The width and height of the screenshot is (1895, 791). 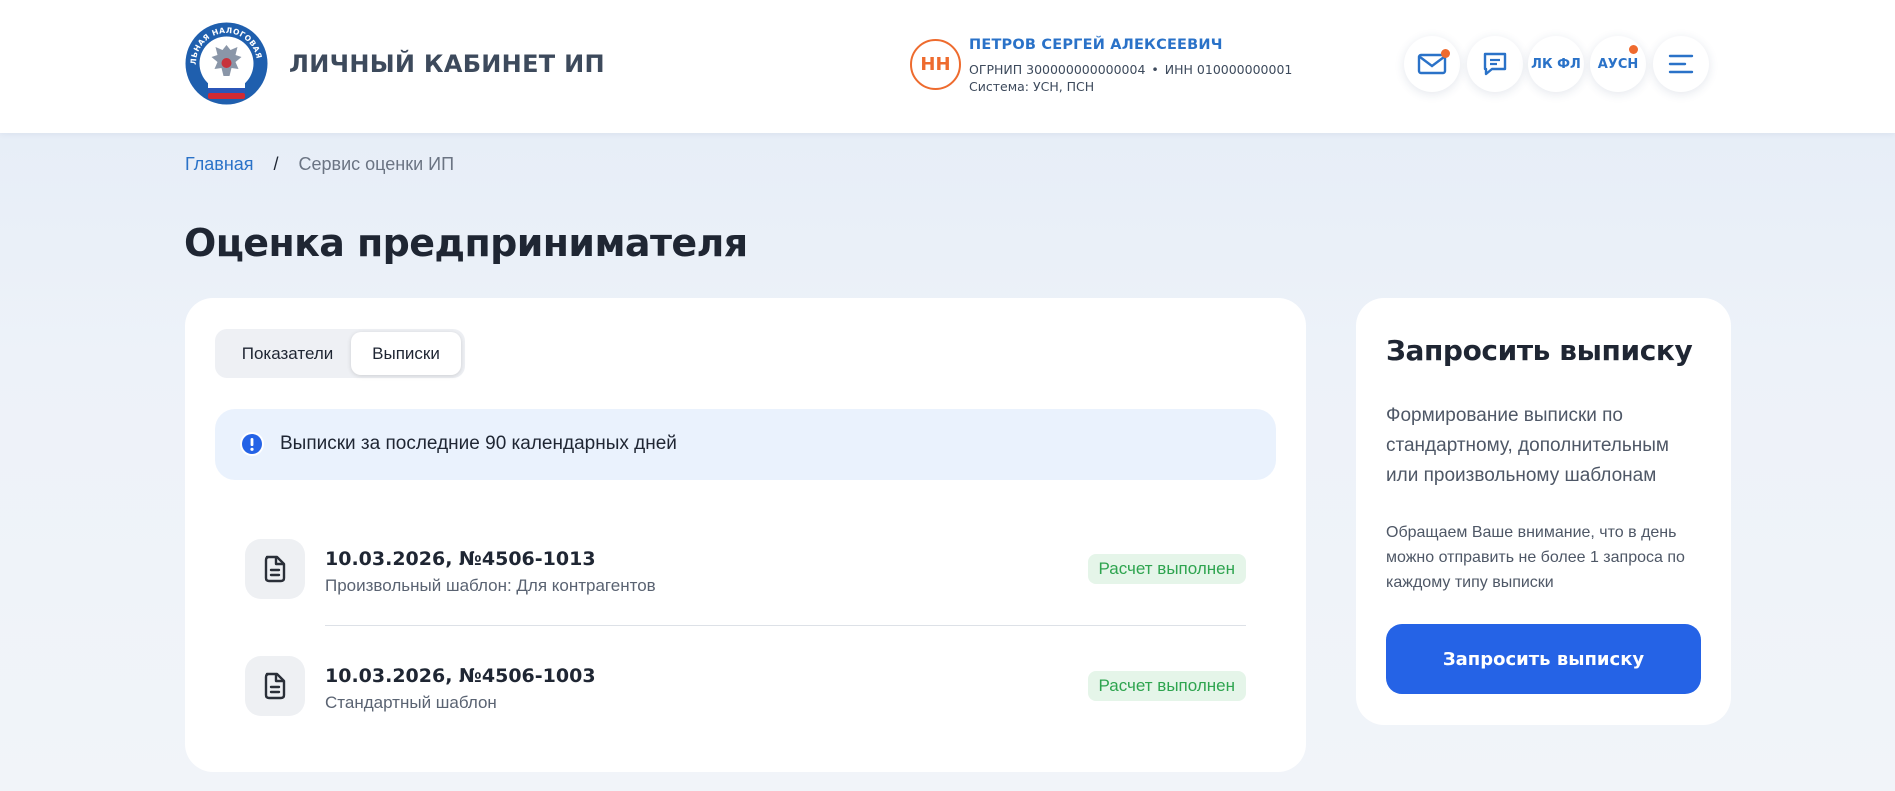 I want to click on menu-icon, so click(x=1681, y=64).